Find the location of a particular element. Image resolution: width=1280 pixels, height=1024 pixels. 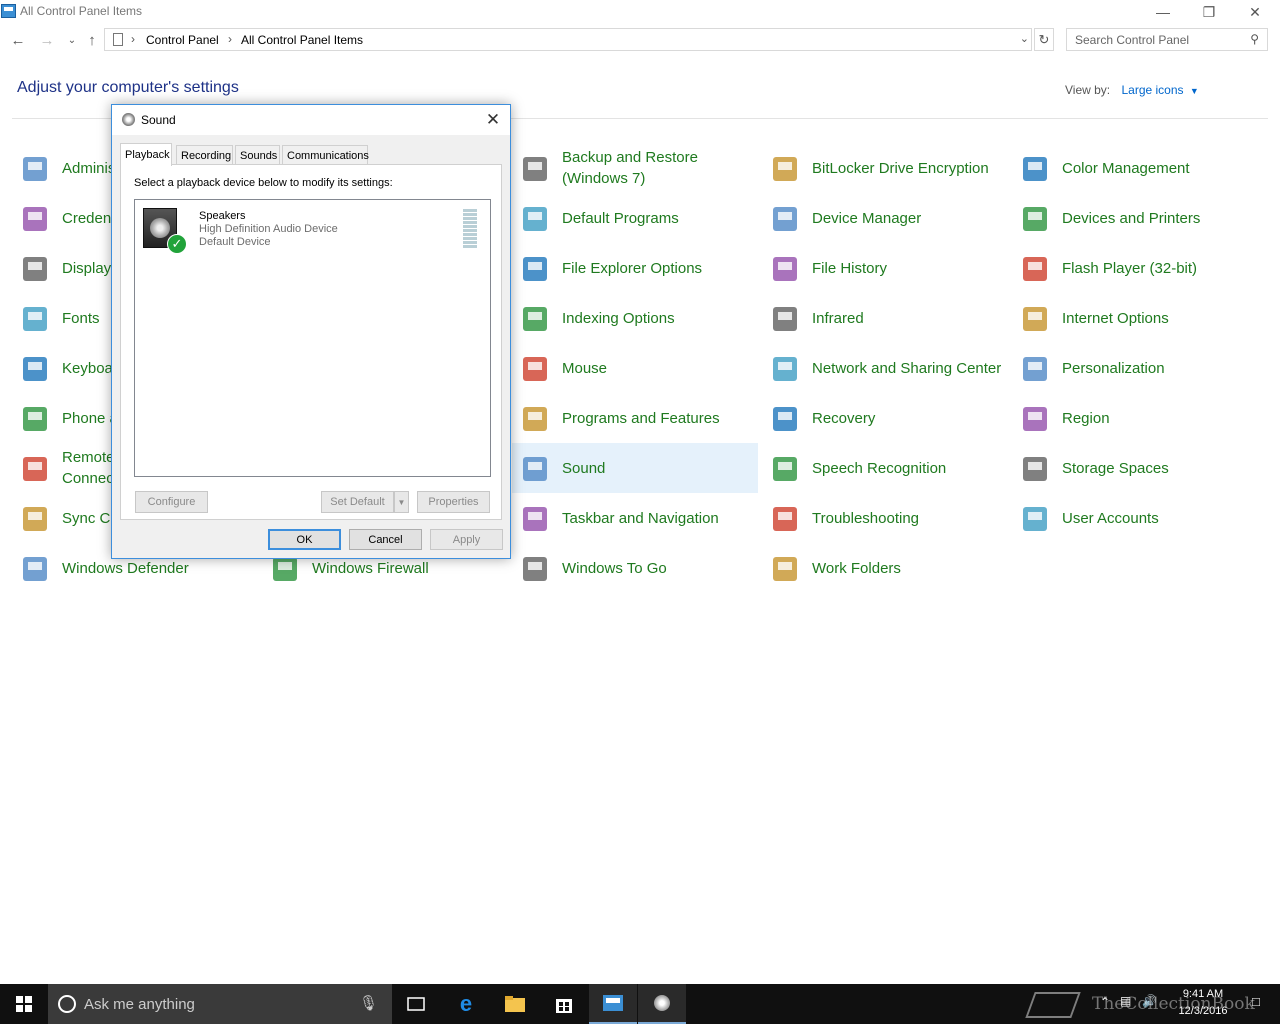

configure-button: Configure is located at coordinates (171, 502).